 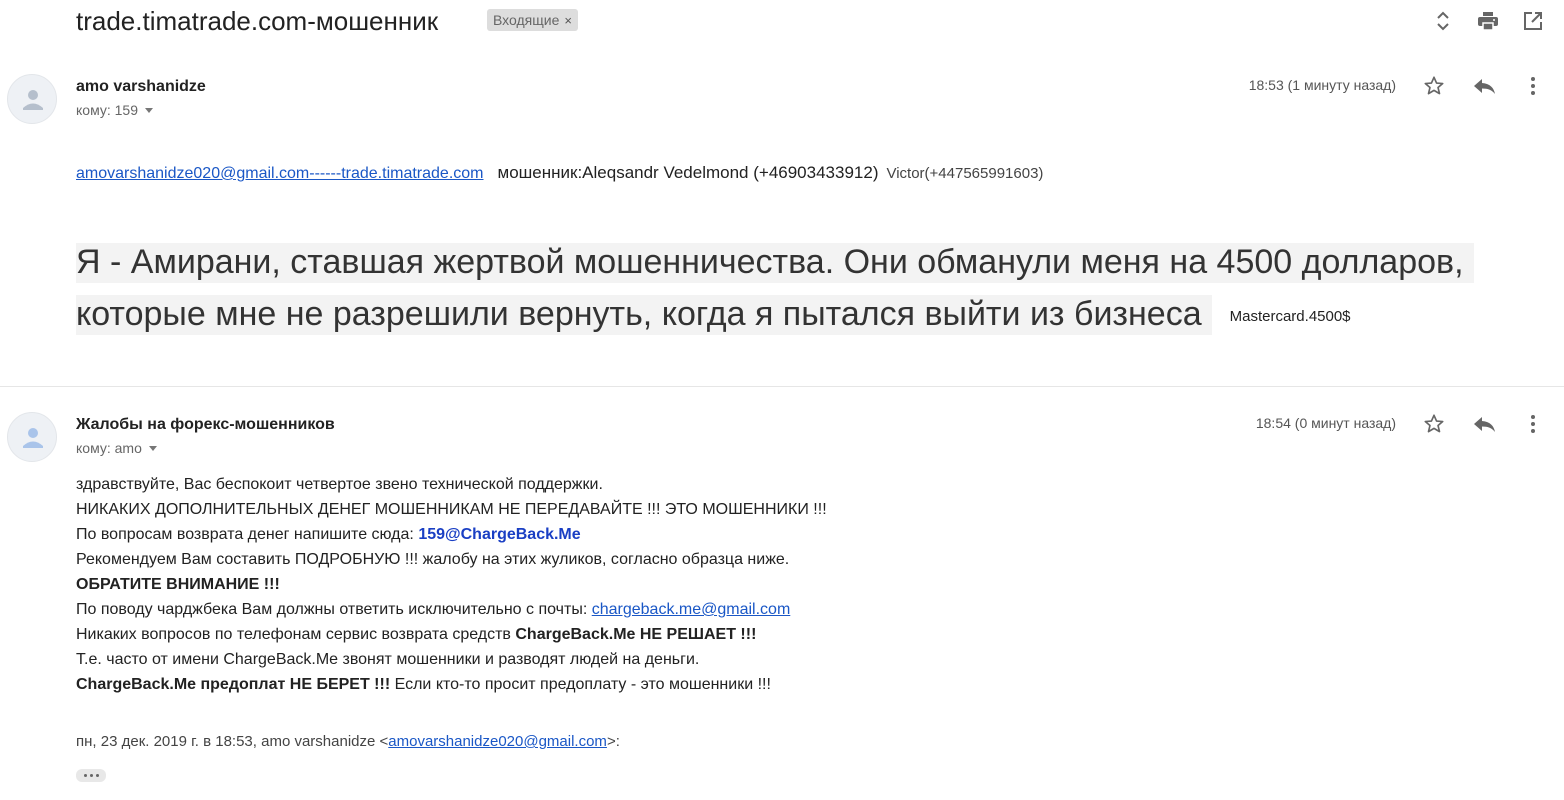 I want to click on chargeback-email-link: chargeback.me@gmail.com, so click(x=691, y=609).